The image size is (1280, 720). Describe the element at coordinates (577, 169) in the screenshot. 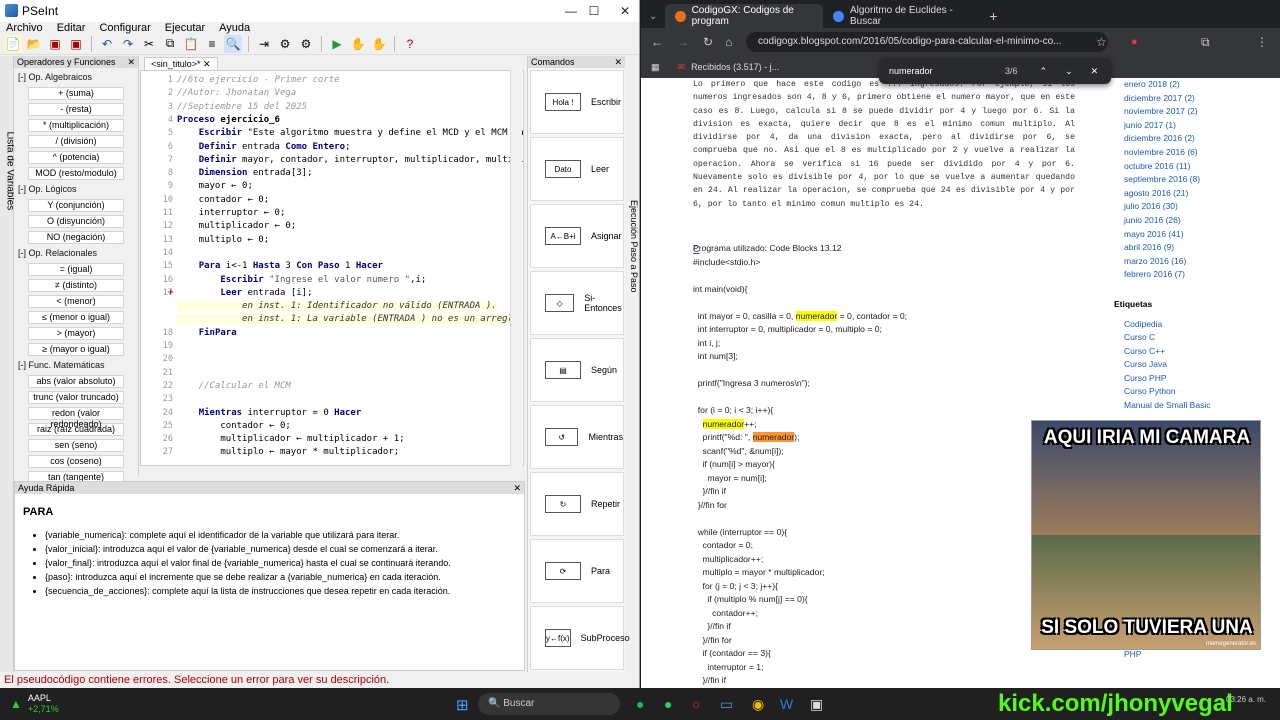

I see `command-leer: Dato Leer` at that location.